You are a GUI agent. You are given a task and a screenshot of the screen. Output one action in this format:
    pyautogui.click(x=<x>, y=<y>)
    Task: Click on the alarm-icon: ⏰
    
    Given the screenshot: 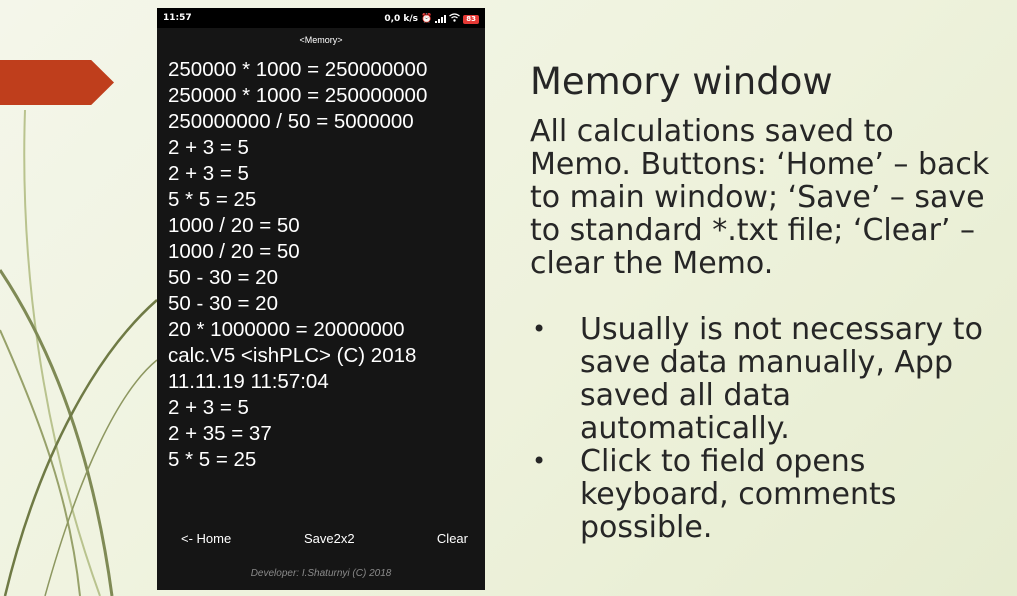 What is the action you would take?
    pyautogui.click(x=427, y=19)
    